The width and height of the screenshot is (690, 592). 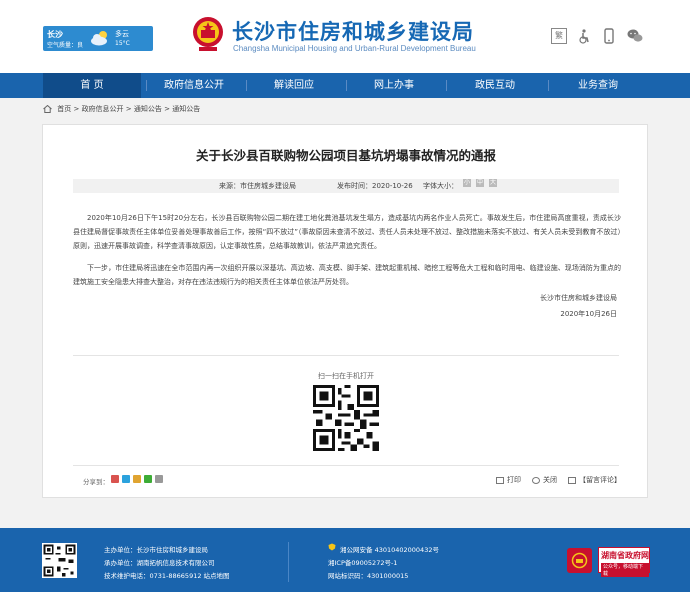 I want to click on nav-interpretation: 解读回应, so click(x=294, y=85).